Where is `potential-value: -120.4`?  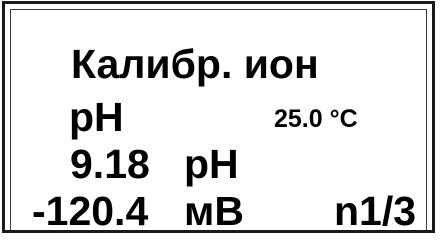 potential-value: -120.4 is located at coordinates (90, 211).